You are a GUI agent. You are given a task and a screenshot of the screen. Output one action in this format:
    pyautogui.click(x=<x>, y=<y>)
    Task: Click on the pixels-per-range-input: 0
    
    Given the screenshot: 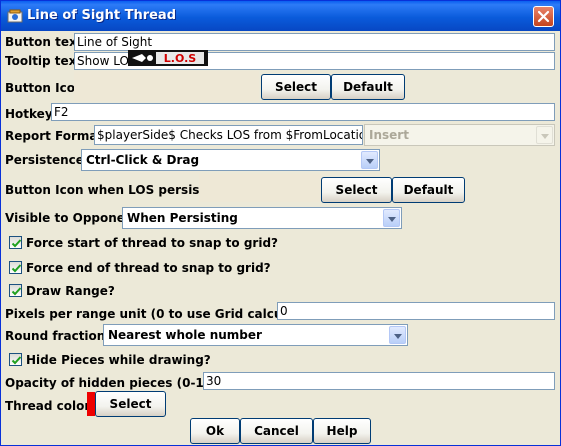 What is the action you would take?
    pyautogui.click(x=416, y=311)
    